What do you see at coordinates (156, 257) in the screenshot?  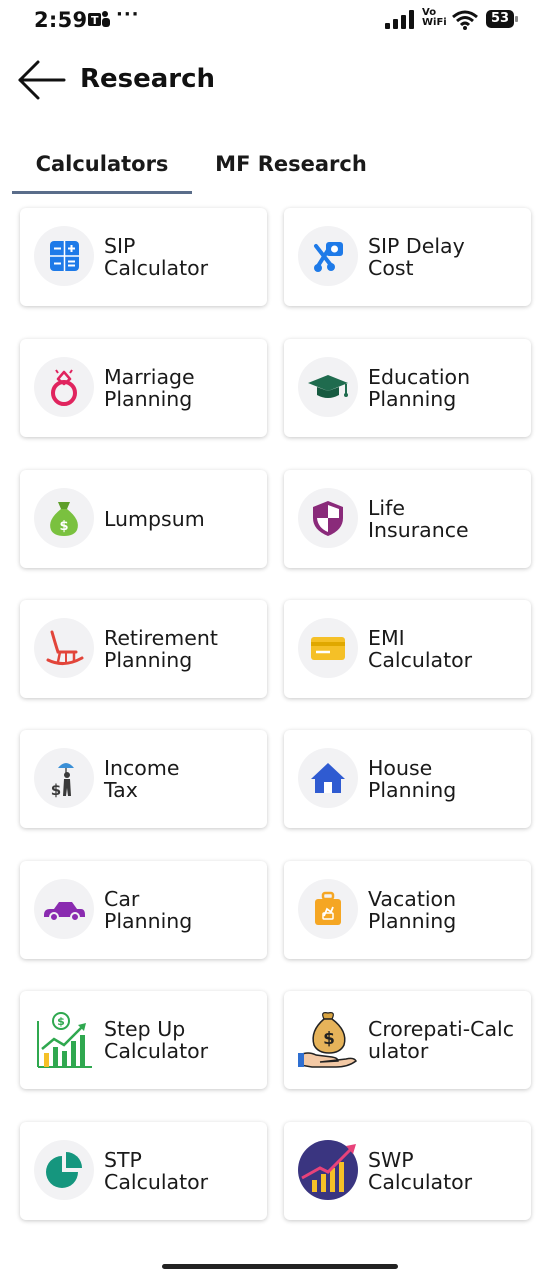 I see `card-label: SIP Calculator` at bounding box center [156, 257].